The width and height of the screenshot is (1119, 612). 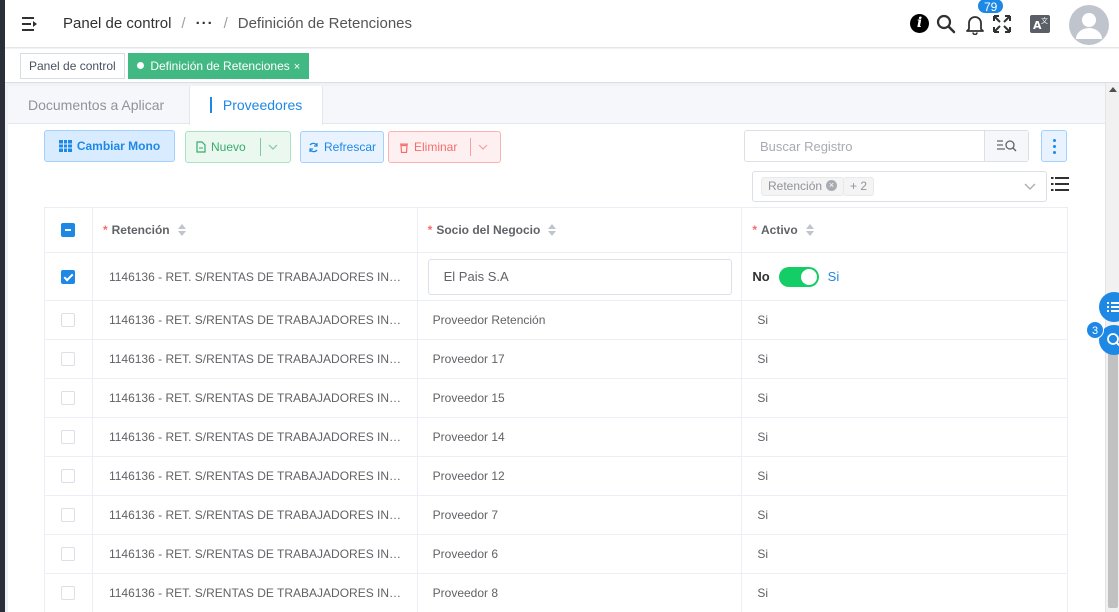 I want to click on fullscreen-icon, so click(x=1002, y=24).